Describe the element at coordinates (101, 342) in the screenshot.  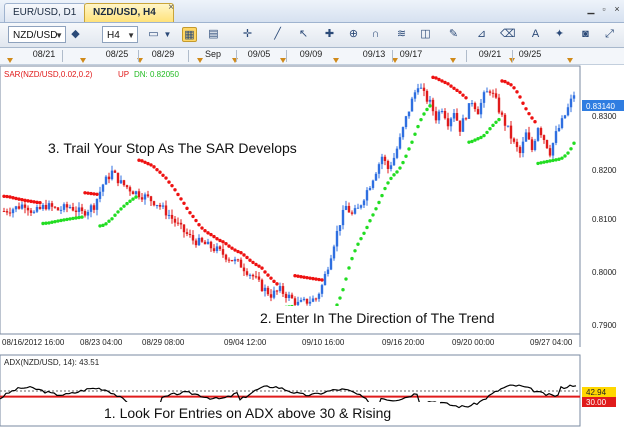
I see `x-tick-label: 08/23 04:00` at that location.